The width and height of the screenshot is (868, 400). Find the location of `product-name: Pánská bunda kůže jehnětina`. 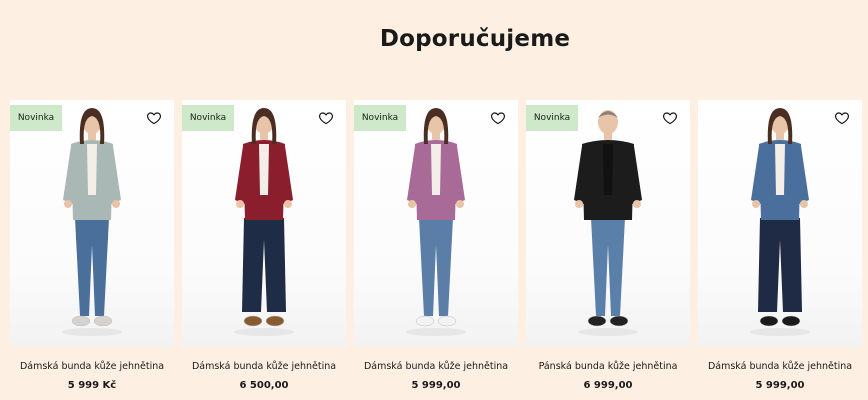

product-name: Pánská bunda kůže jehnětina is located at coordinates (608, 366).